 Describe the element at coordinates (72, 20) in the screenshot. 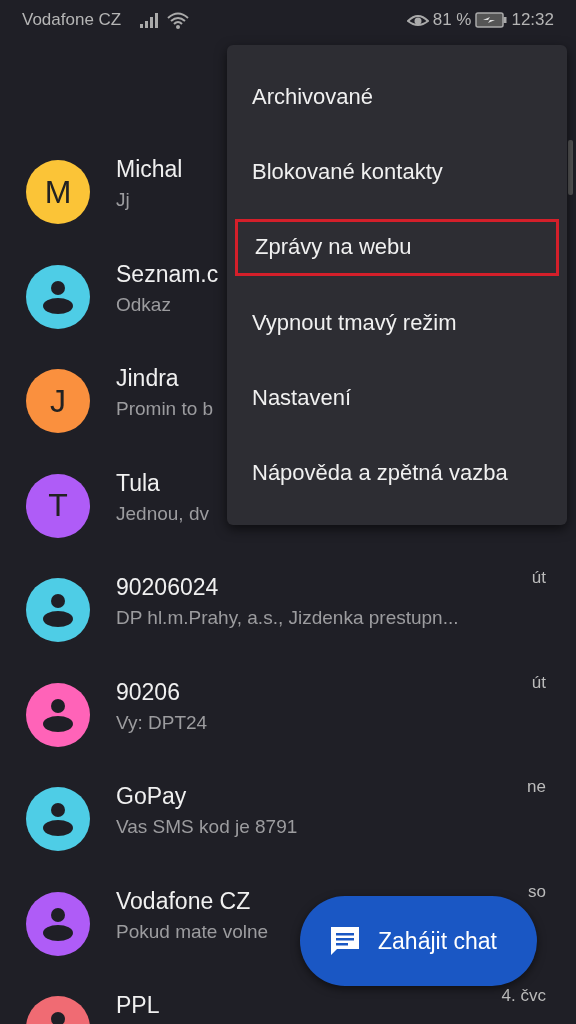

I see `carrier-name: Vodafone CZ` at that location.